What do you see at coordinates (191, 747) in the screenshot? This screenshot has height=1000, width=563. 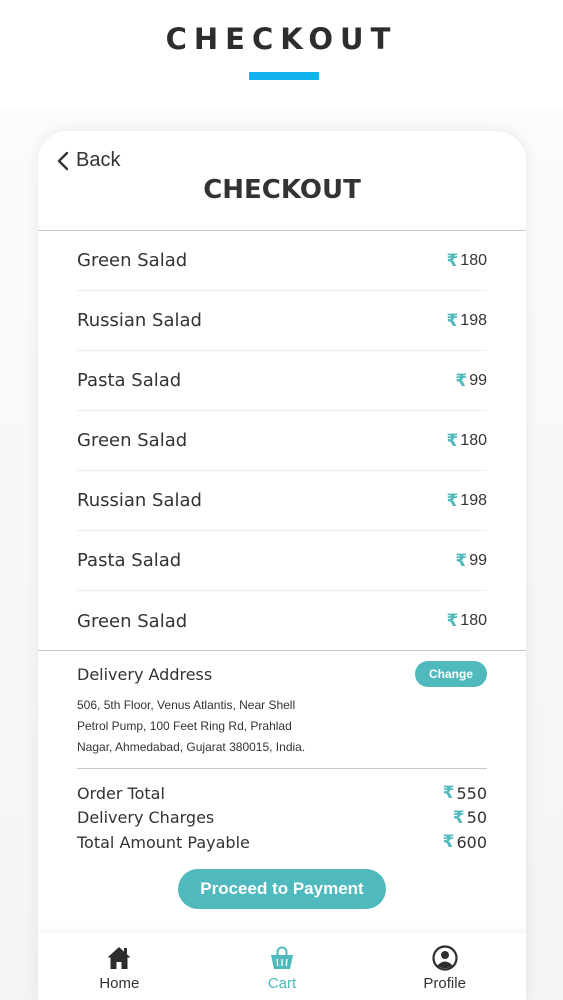 I see `address-line: Nagar, Ahmedabad, Gujarat 380015, India.` at bounding box center [191, 747].